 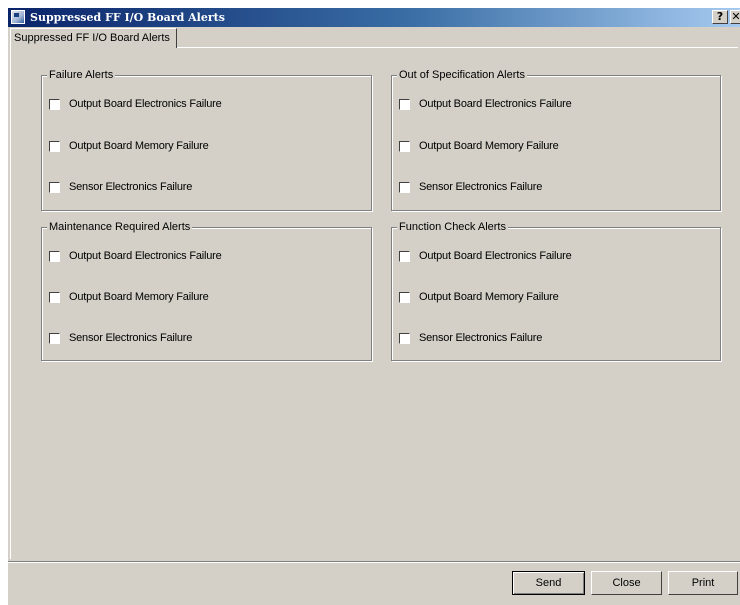 I want to click on group-title: Out of Specification Alerts, so click(x=462, y=75).